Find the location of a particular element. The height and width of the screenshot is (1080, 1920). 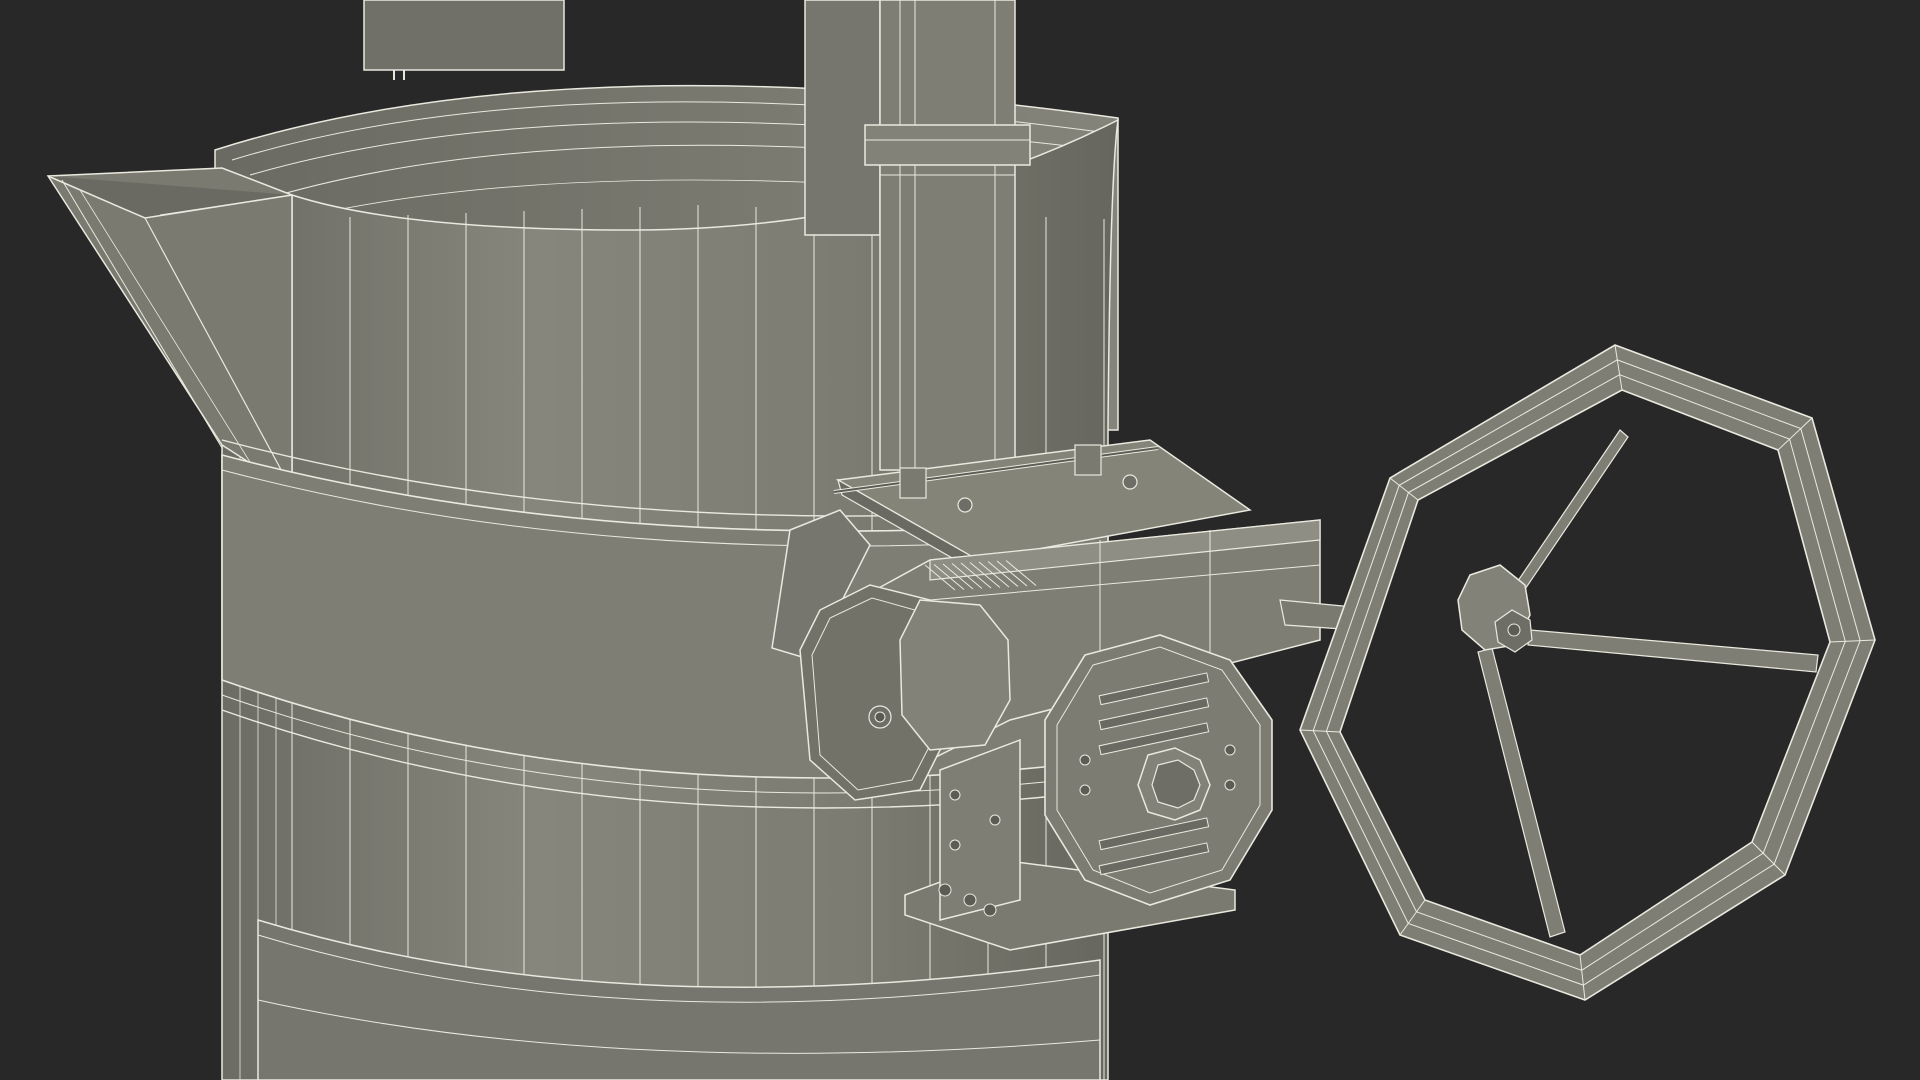

top-sign-plate is located at coordinates (464, 40).